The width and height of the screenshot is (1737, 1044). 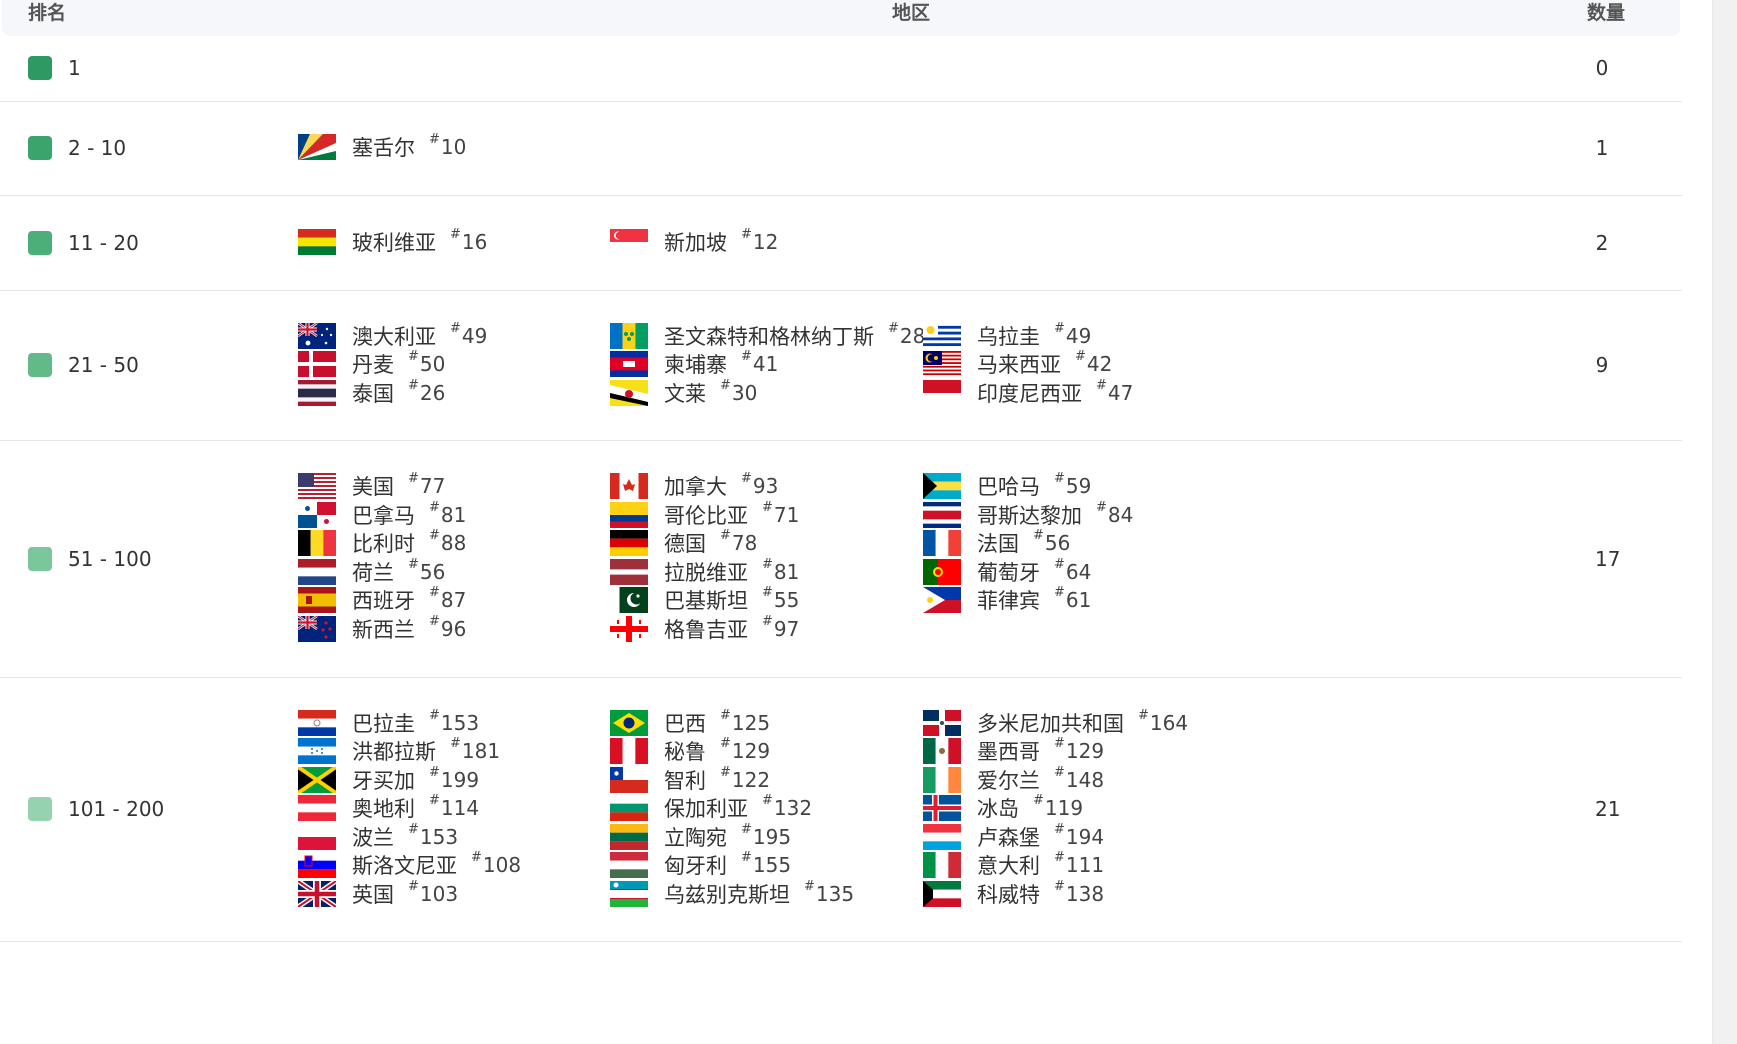 What do you see at coordinates (382, 543) in the screenshot?
I see `country-item: 比利时 #88` at bounding box center [382, 543].